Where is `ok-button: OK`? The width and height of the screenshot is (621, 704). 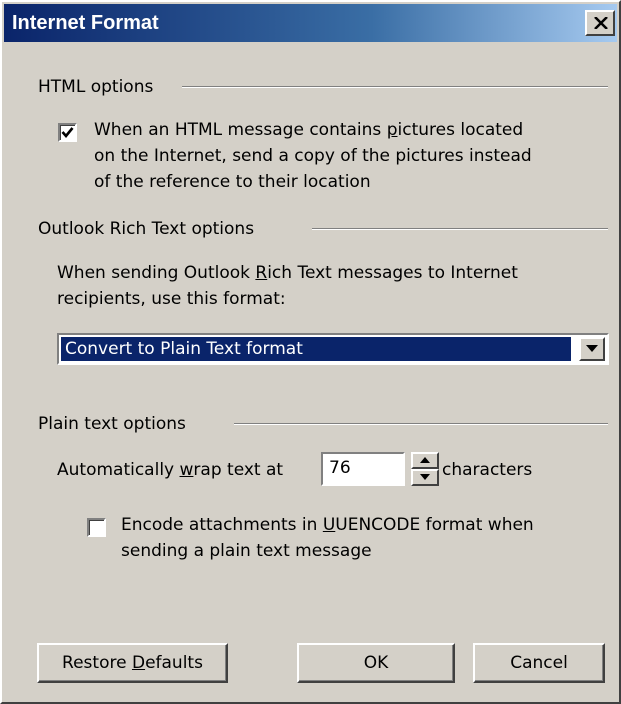 ok-button: OK is located at coordinates (376, 663).